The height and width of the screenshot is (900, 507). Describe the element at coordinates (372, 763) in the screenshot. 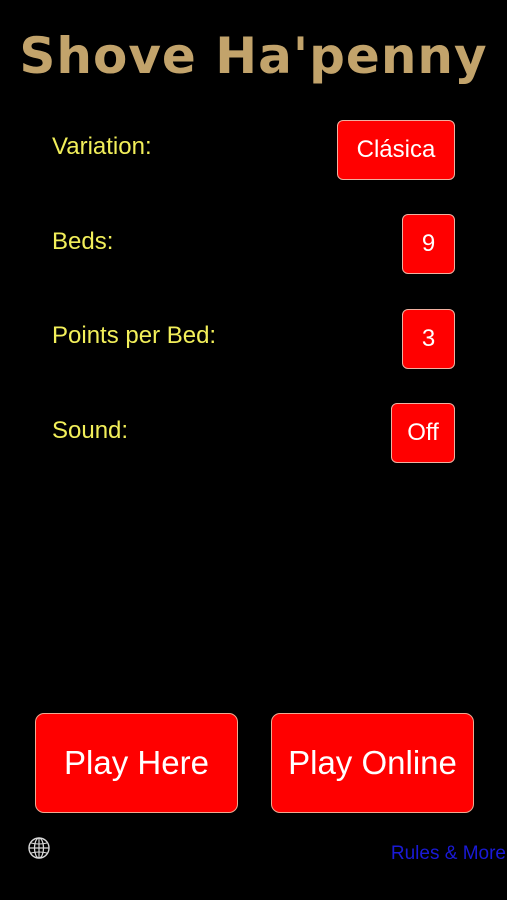

I see `play-online-button: Play Online` at that location.